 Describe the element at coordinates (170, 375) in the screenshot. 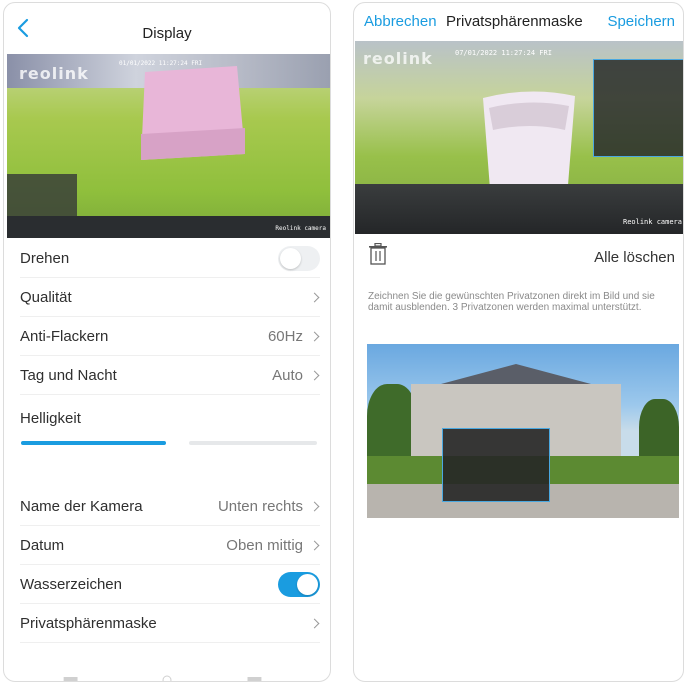

I see `day-night-row: Tag und Nacht Auto` at that location.